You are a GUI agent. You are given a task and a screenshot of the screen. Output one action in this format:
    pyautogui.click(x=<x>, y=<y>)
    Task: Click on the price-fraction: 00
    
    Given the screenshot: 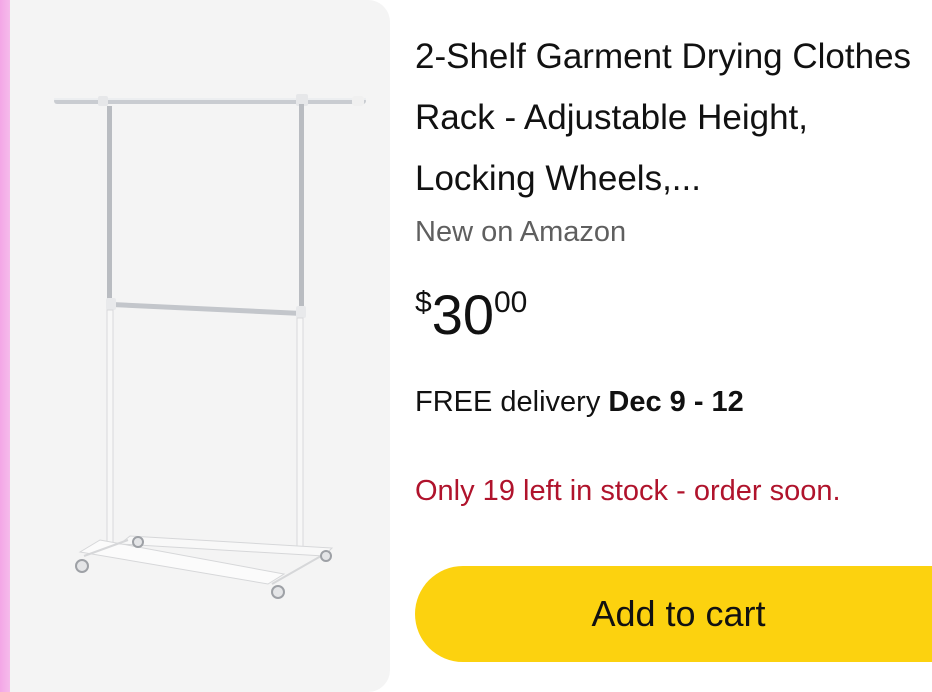 What is the action you would take?
    pyautogui.click(x=510, y=302)
    